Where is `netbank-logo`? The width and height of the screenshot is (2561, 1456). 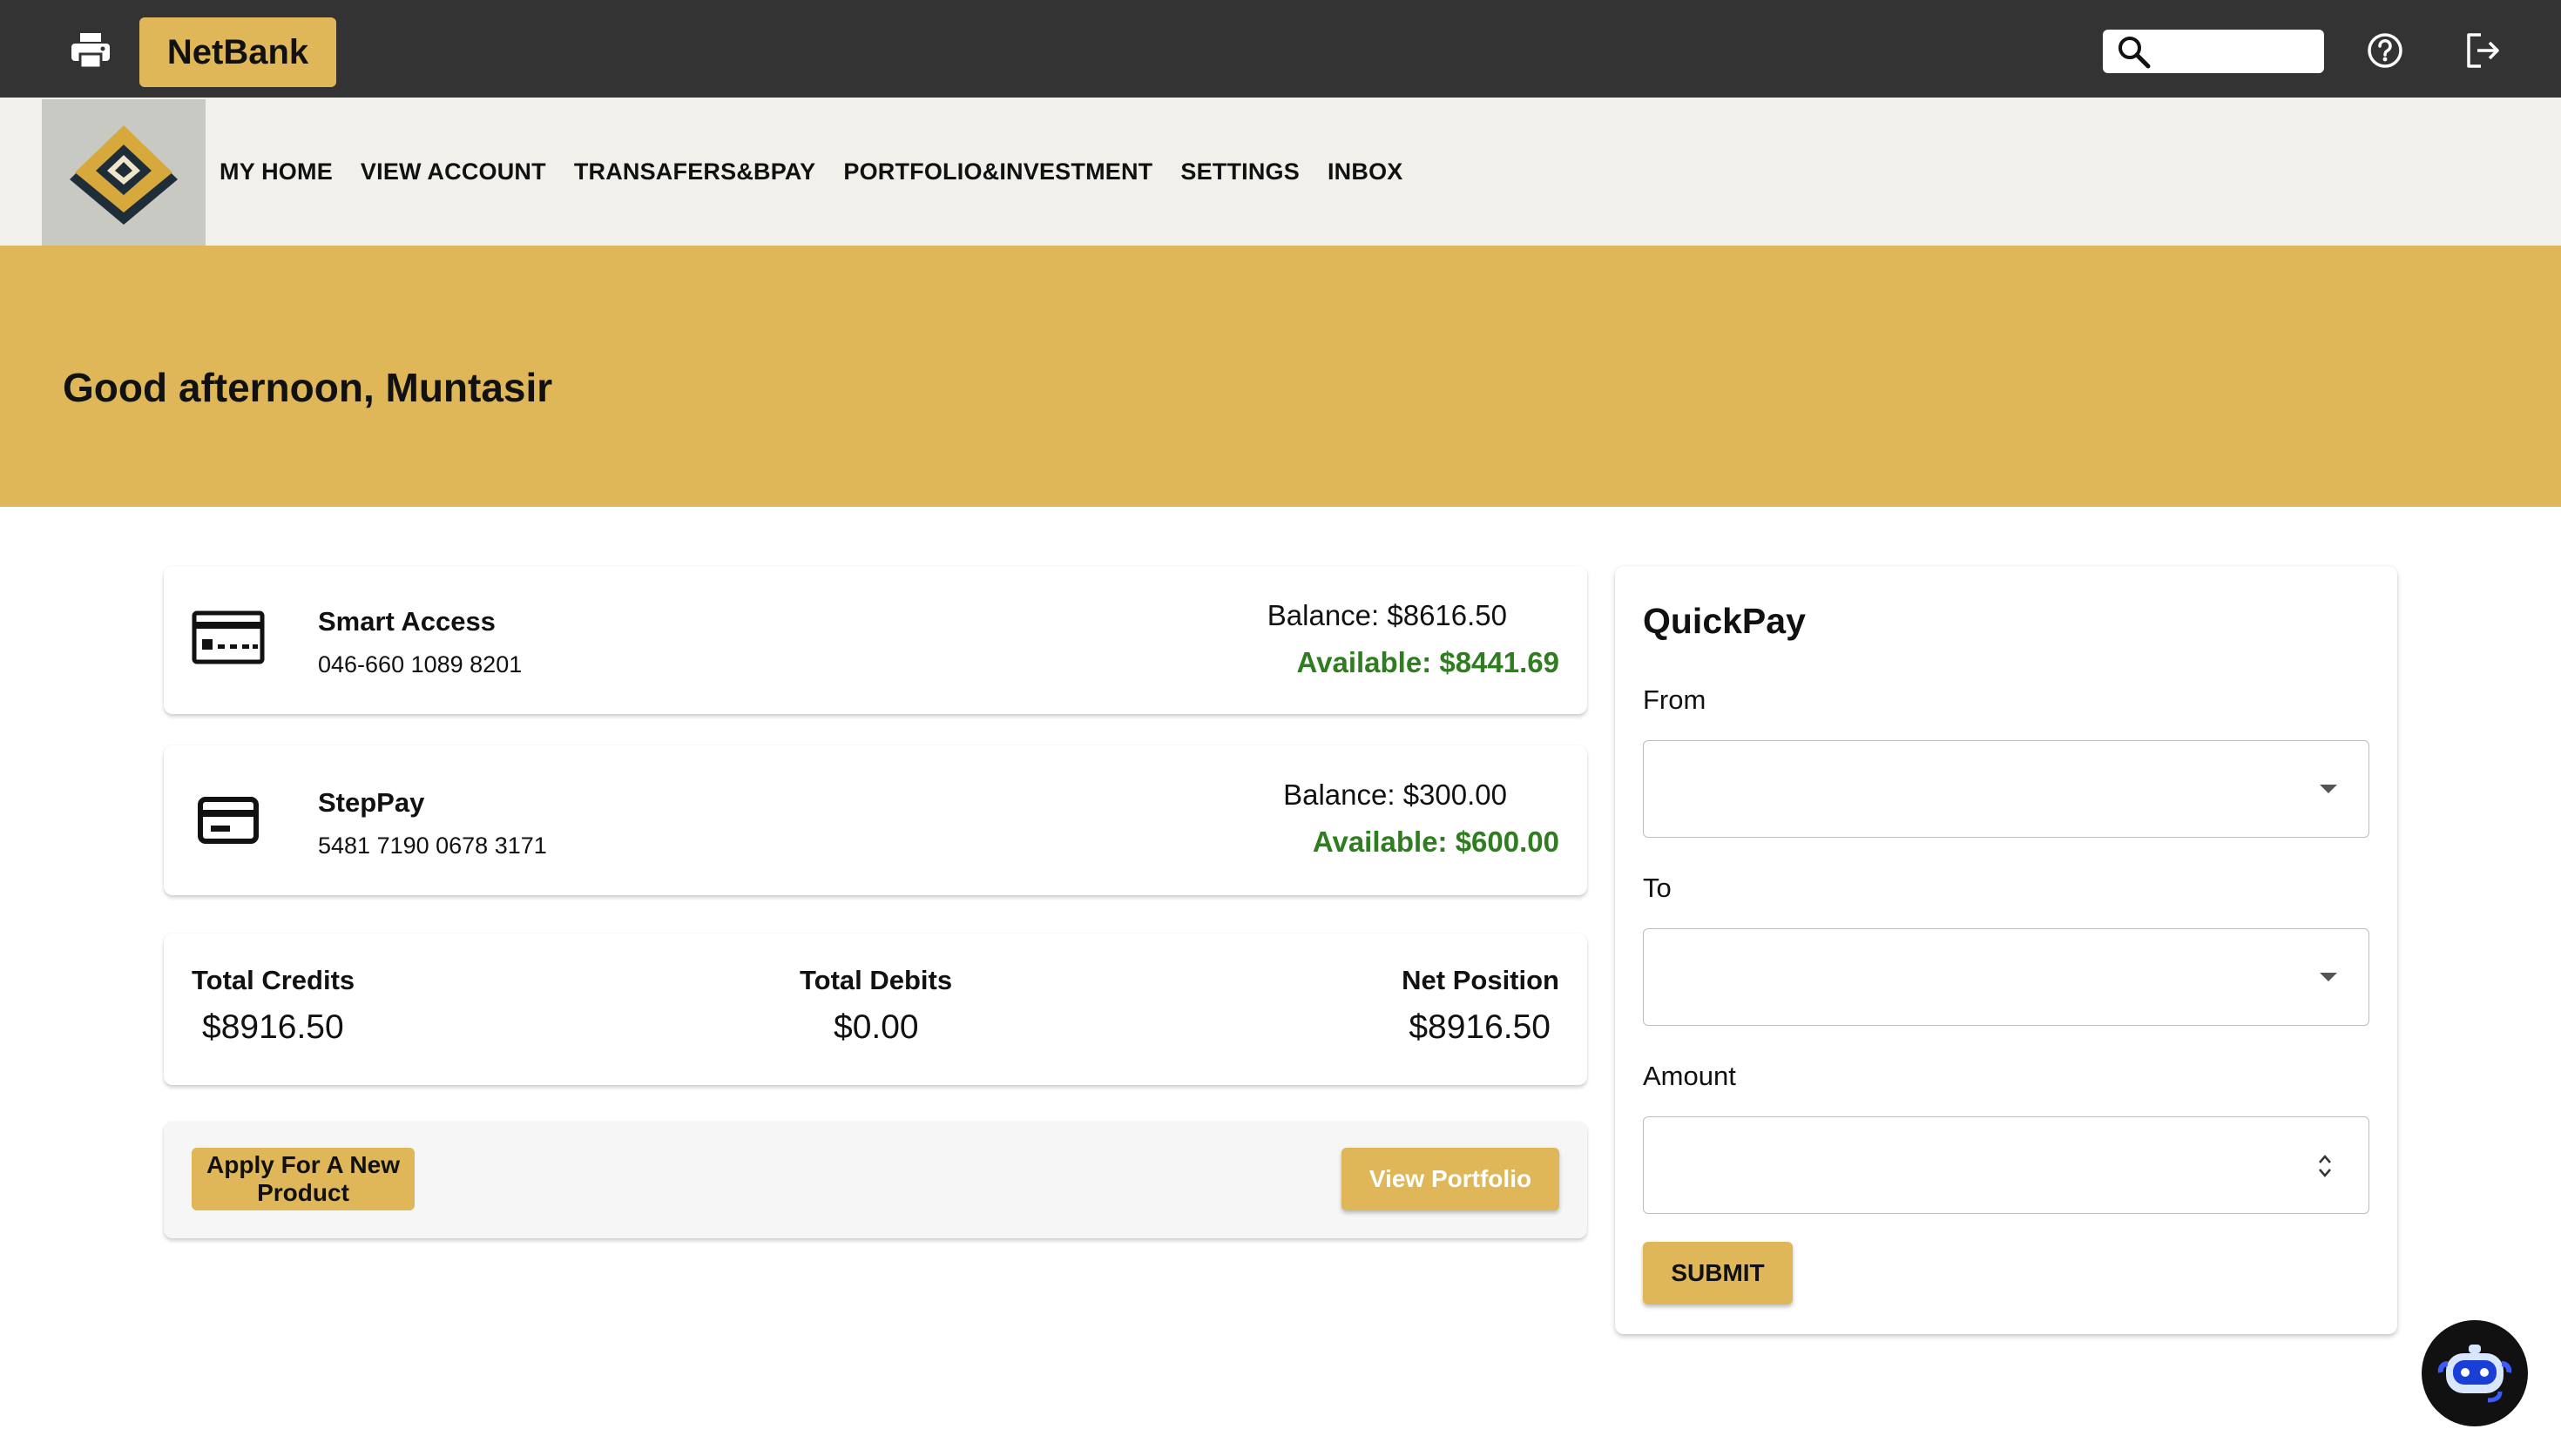 netbank-logo is located at coordinates (124, 172).